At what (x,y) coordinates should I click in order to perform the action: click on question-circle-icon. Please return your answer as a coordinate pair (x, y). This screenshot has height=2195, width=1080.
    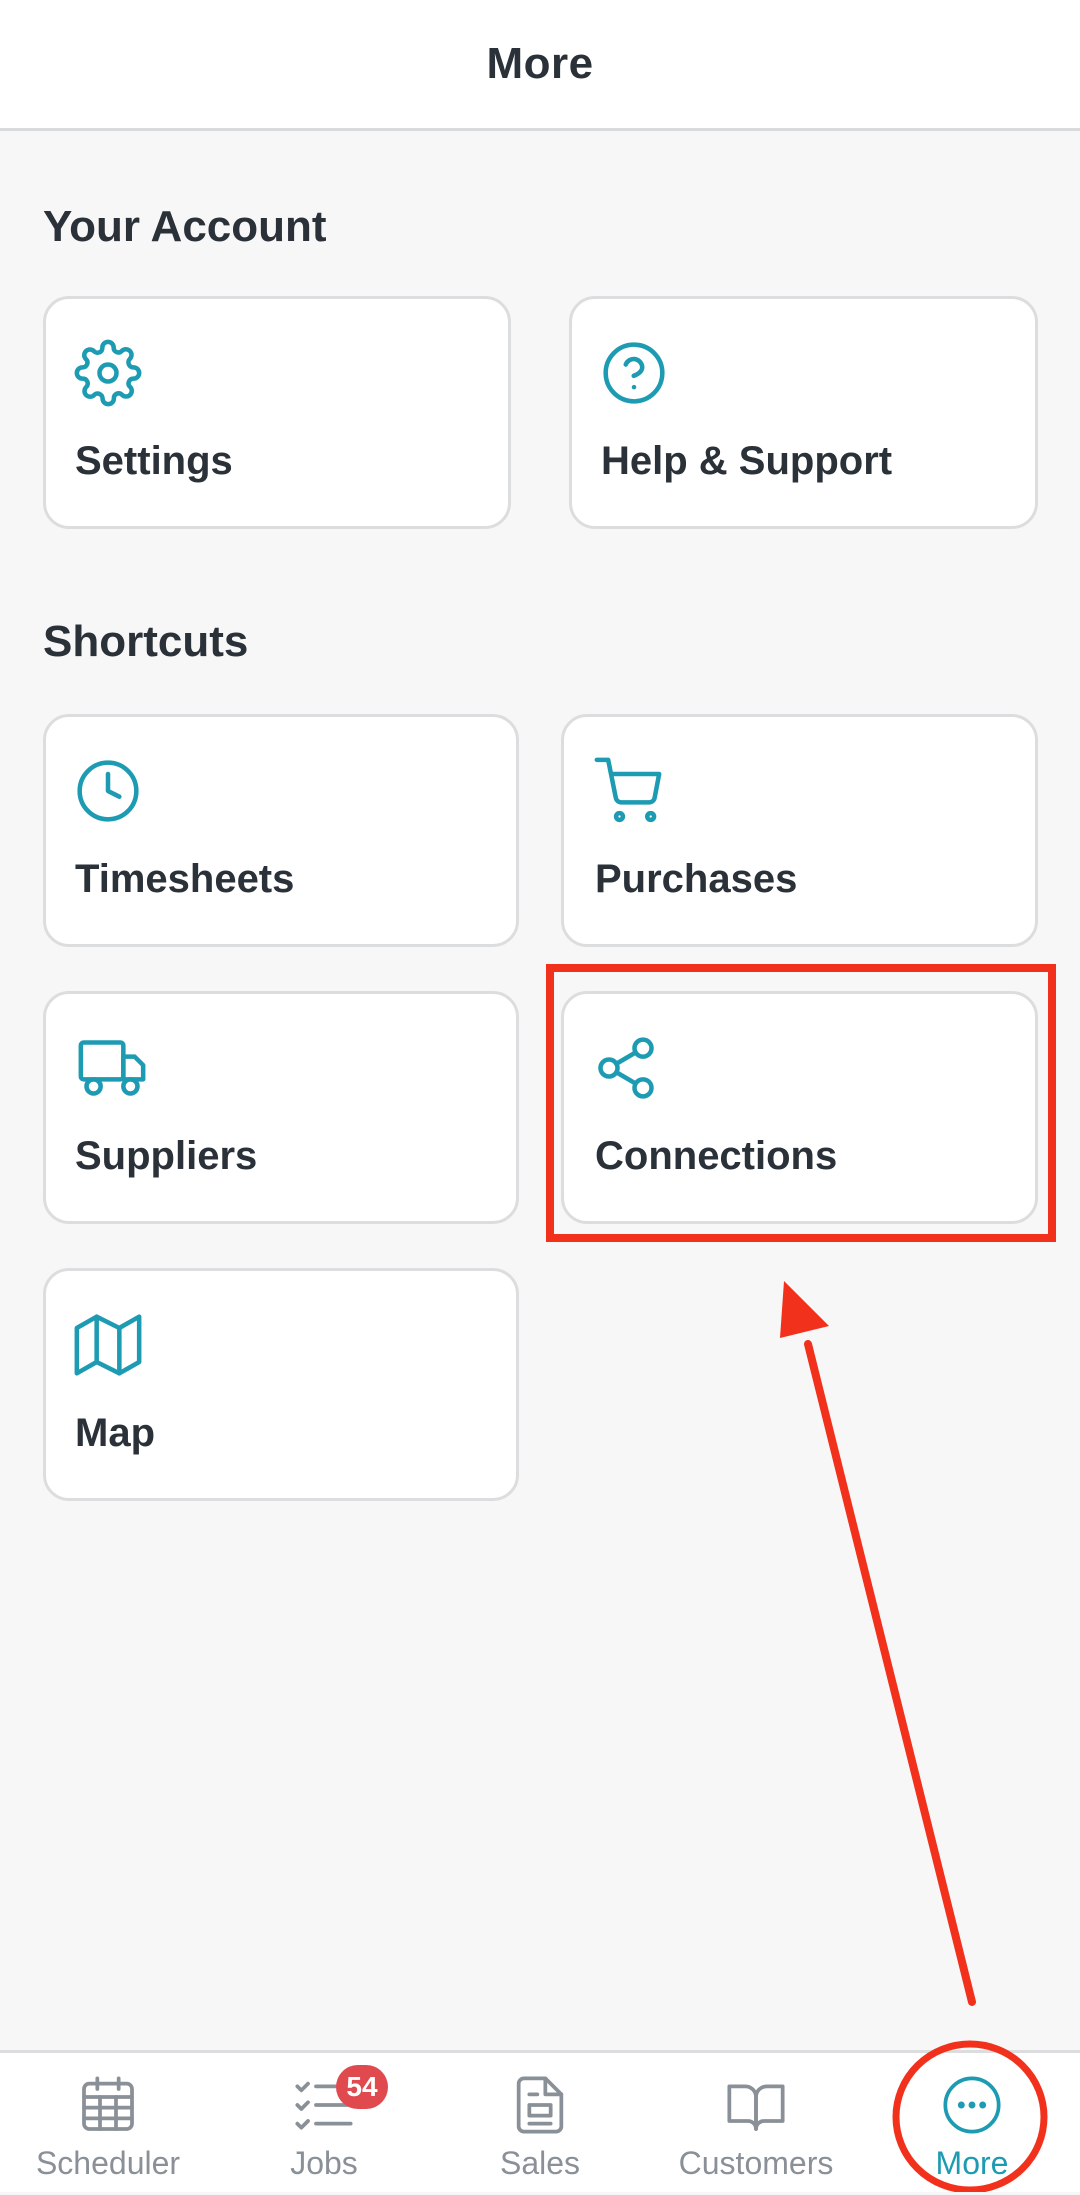
    Looking at the image, I should click on (634, 373).